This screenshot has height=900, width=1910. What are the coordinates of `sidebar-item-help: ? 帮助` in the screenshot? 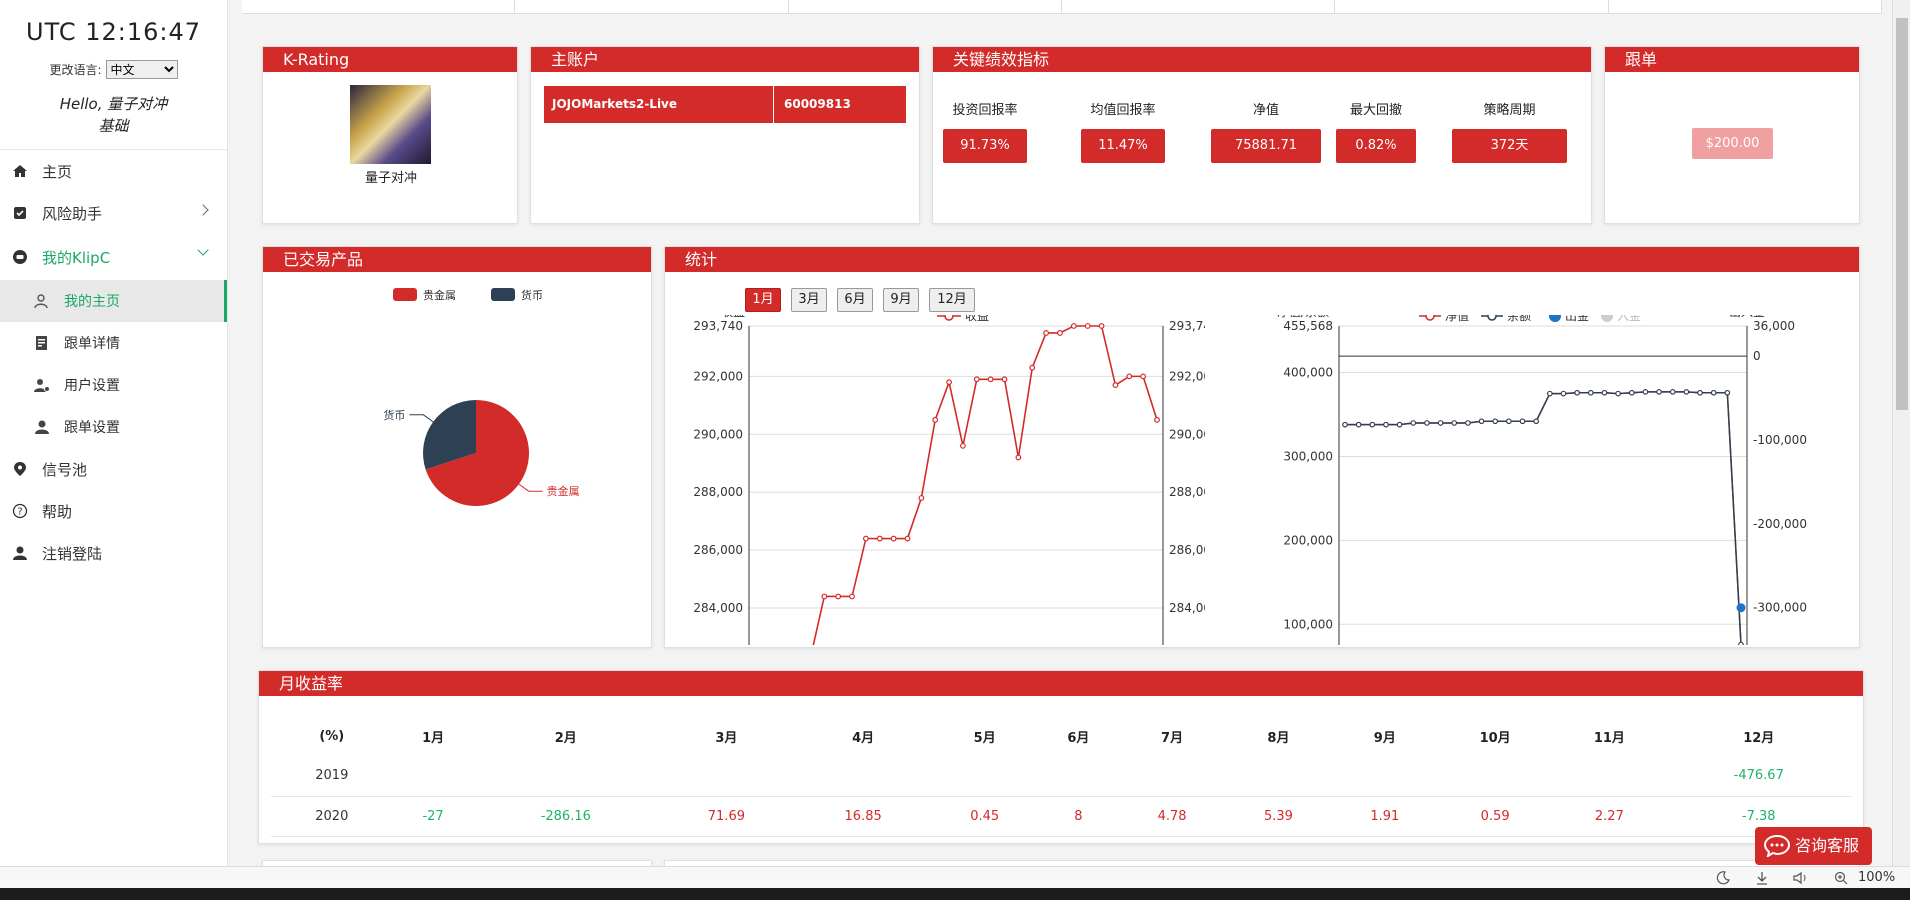 It's located at (113, 511).